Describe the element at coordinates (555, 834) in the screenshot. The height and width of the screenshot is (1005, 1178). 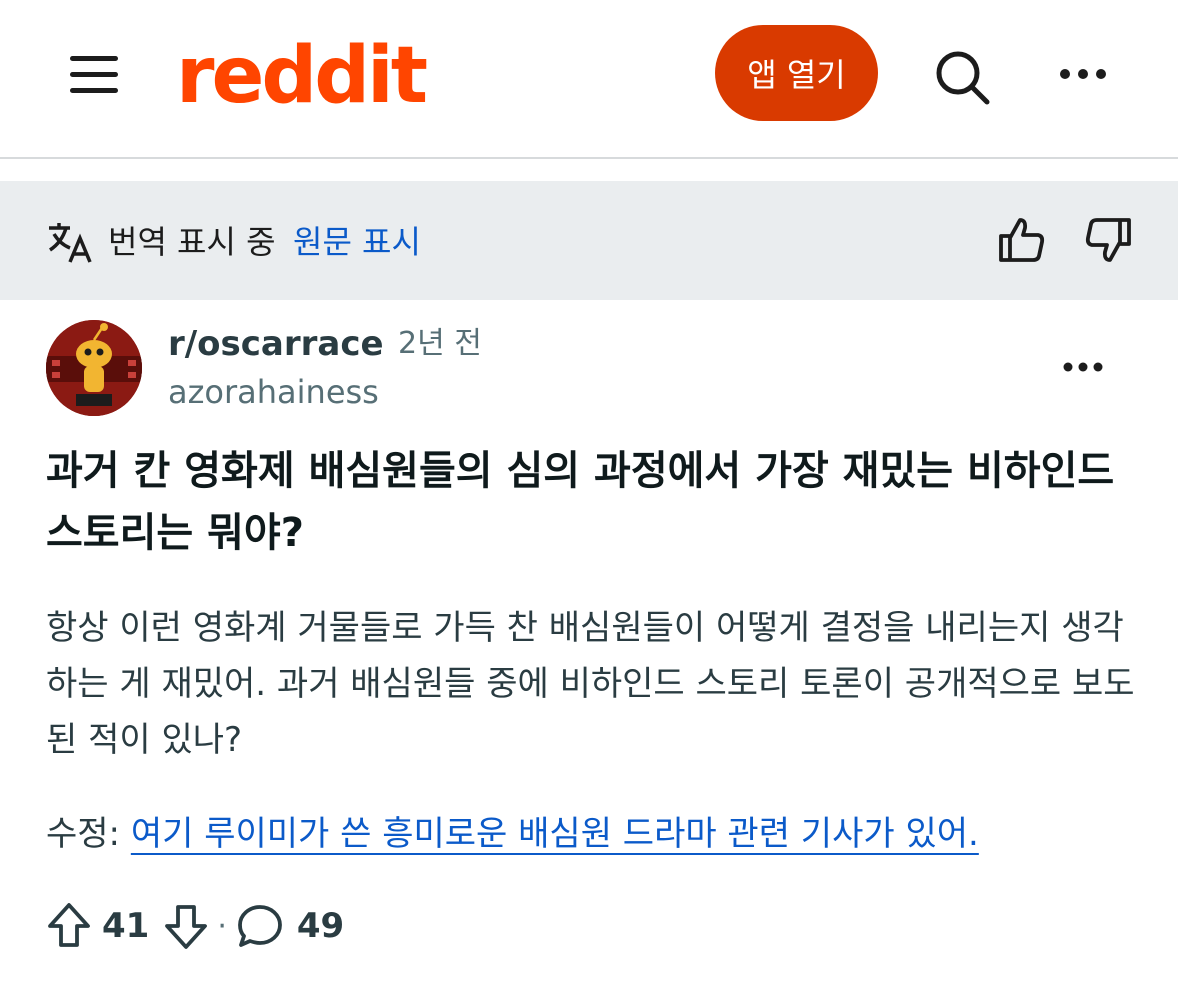
I see `edit-article-link: 여기 루이미가 쓴 흥미로운 배심원 드라마 관련 기사가 있어.` at that location.